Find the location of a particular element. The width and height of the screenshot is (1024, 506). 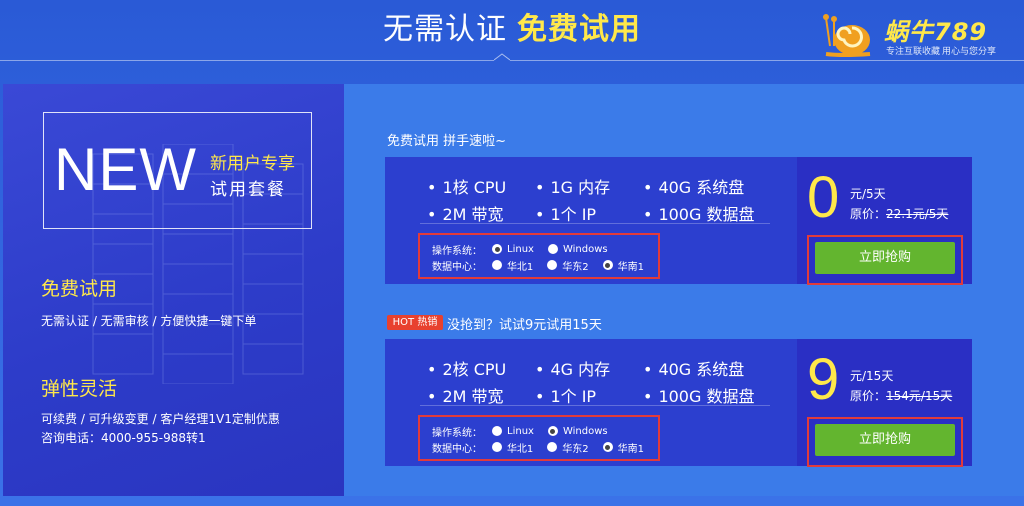

original-price: 原价：22.1元/5天 is located at coordinates (899, 213).